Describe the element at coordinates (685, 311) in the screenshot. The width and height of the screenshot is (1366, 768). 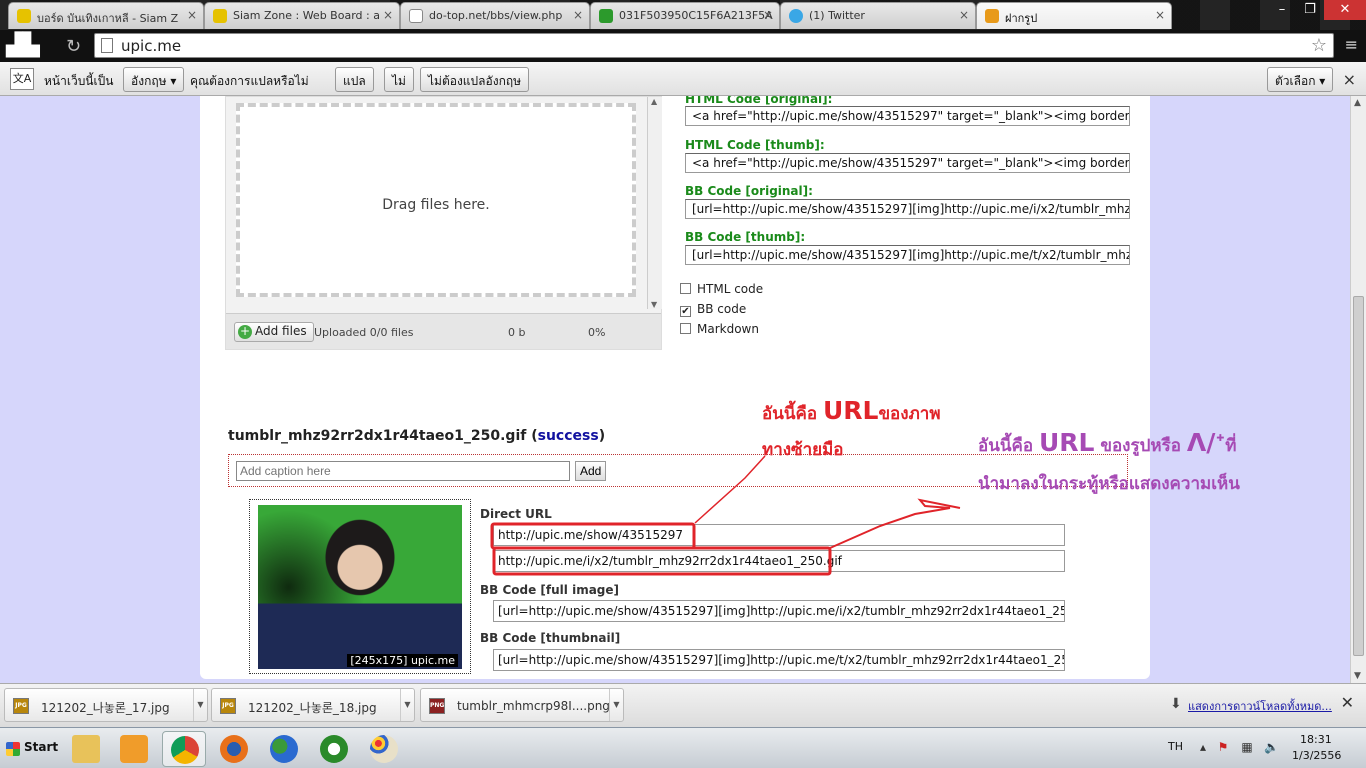
I see `checkbox-checked: ✔` at that location.